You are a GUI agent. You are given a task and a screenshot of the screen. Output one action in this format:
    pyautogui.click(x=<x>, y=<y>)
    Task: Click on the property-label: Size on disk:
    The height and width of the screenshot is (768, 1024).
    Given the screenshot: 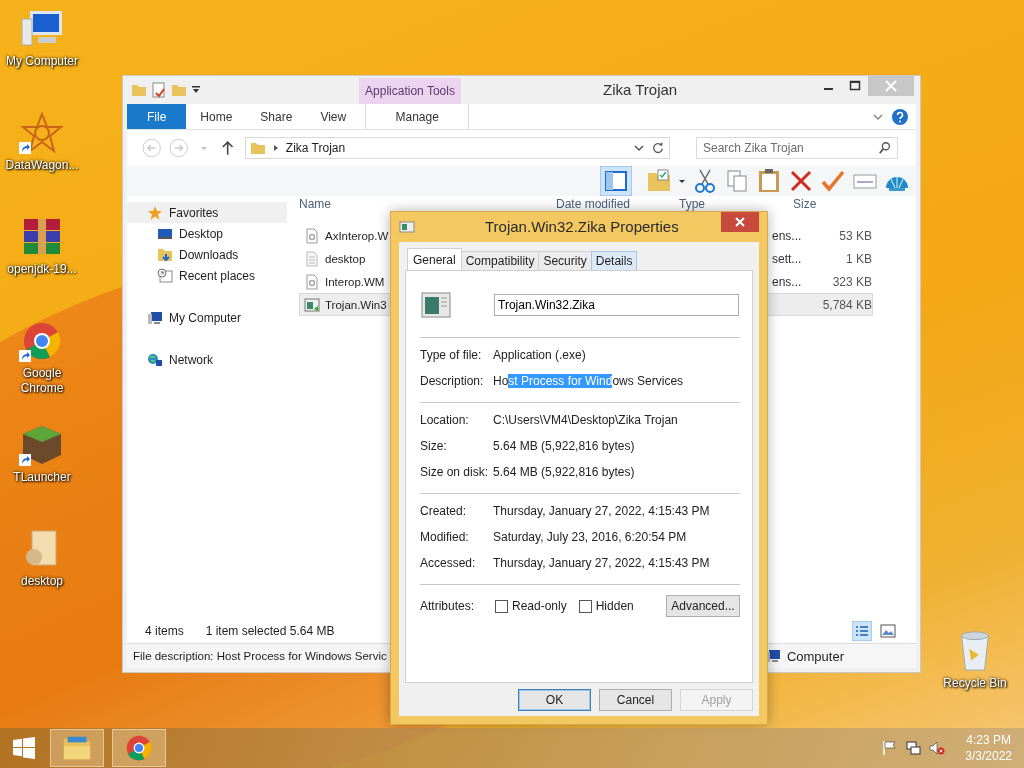 What is the action you would take?
    pyautogui.click(x=455, y=472)
    